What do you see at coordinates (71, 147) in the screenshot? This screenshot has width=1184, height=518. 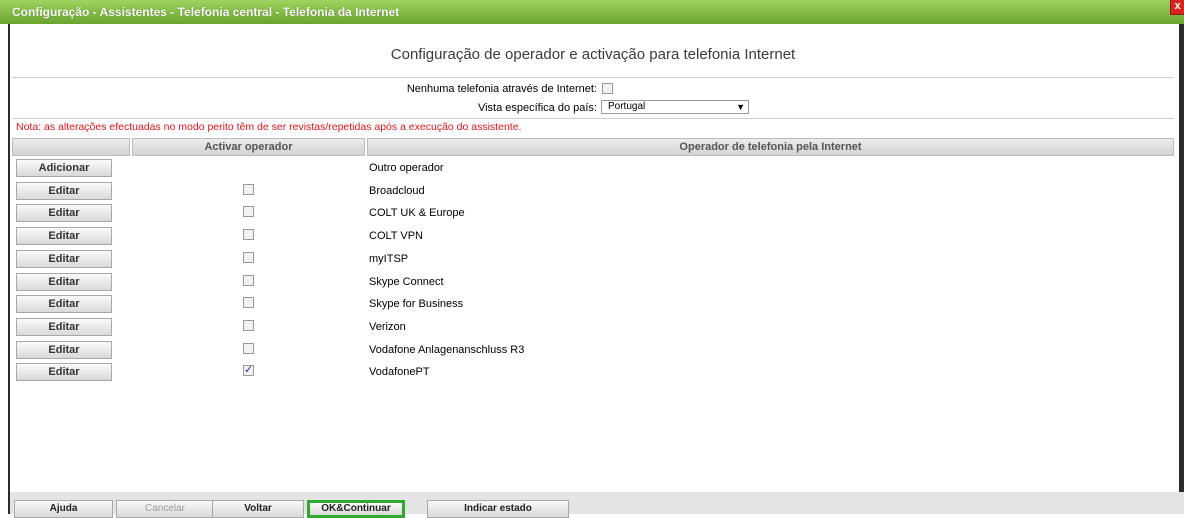 I see `column-header-actions` at bounding box center [71, 147].